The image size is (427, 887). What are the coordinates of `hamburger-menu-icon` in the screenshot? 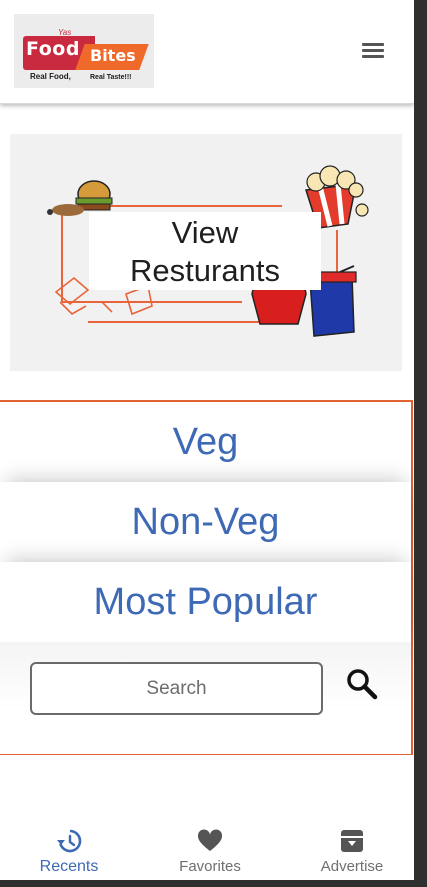 It's located at (373, 52).